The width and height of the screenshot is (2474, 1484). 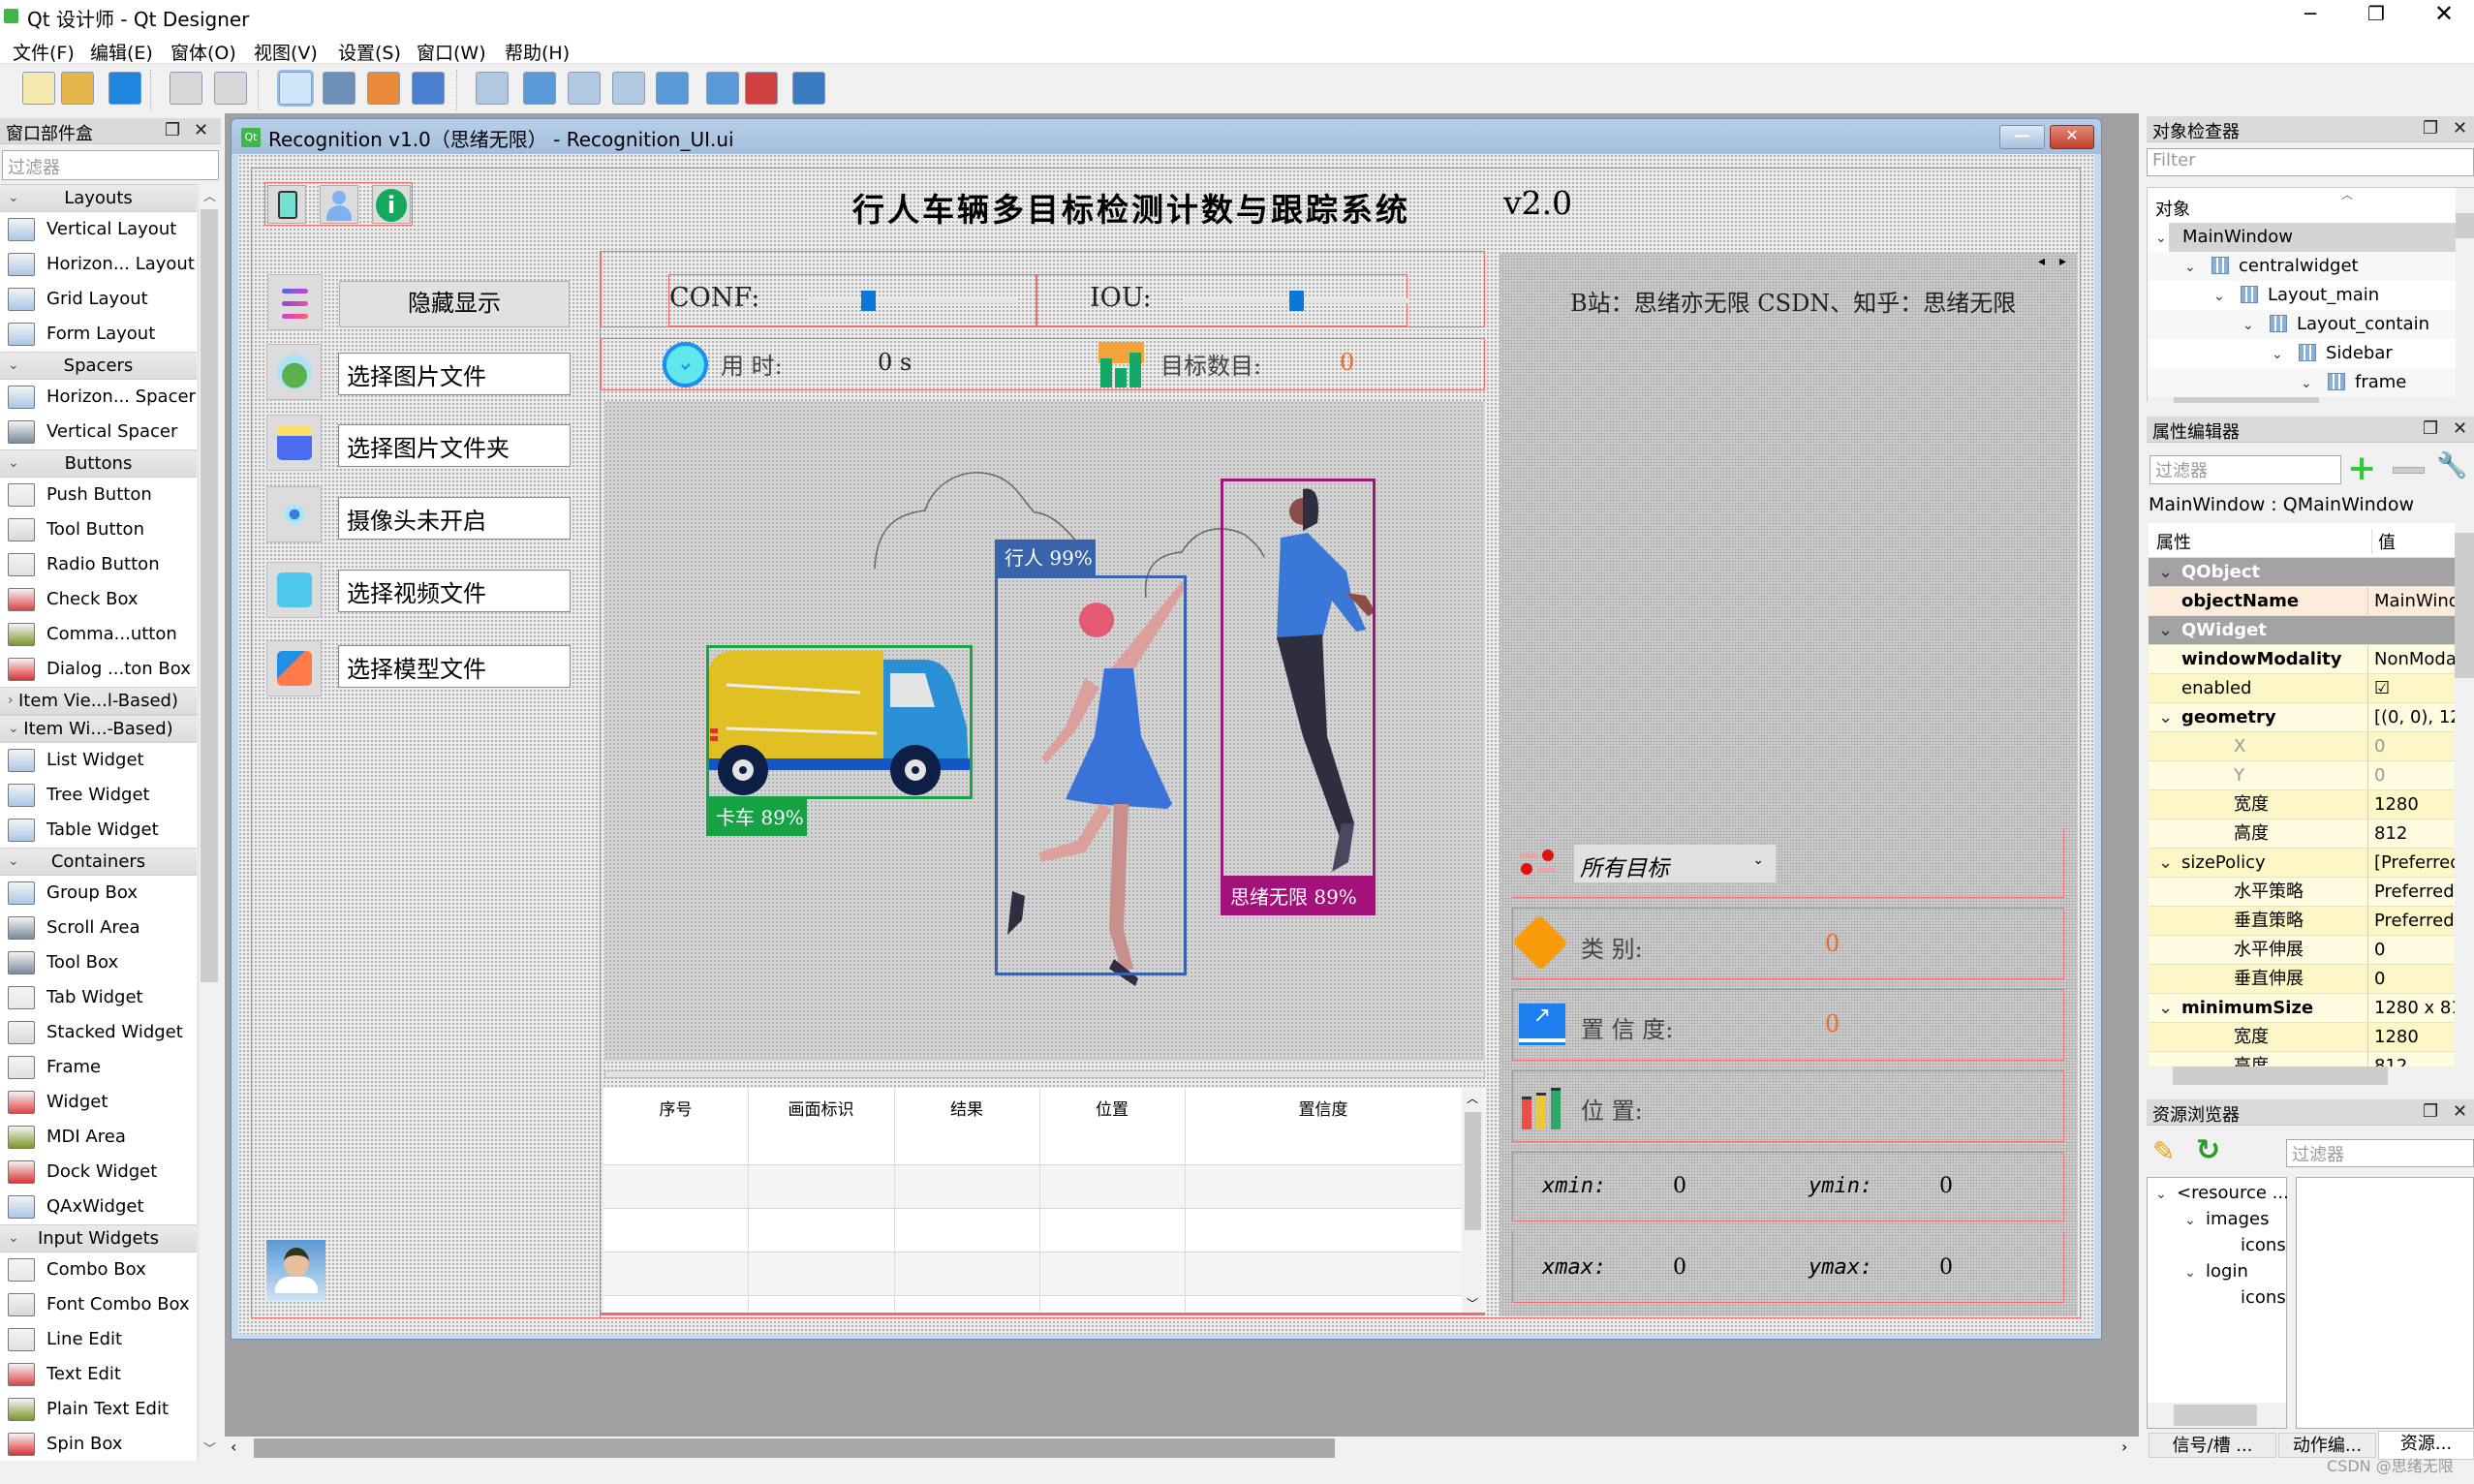 I want to click on column-header: 置信度, so click(x=1324, y=1108).